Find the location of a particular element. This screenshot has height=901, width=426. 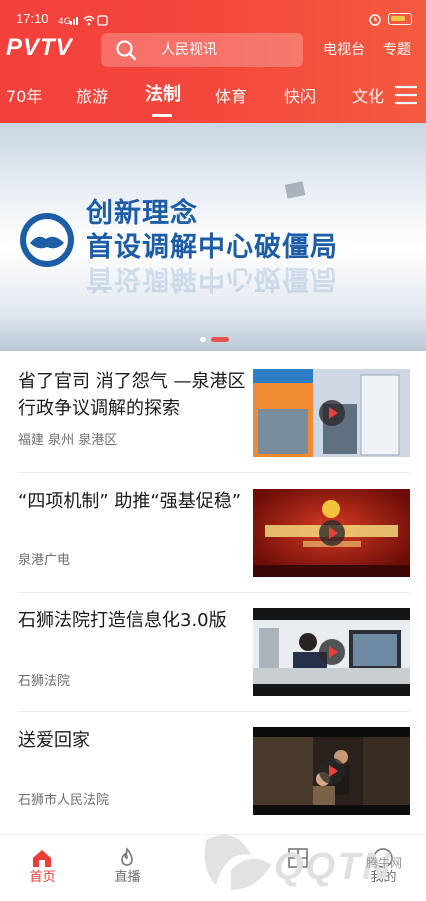

svg-text: 4G is located at coordinates (64, 21).